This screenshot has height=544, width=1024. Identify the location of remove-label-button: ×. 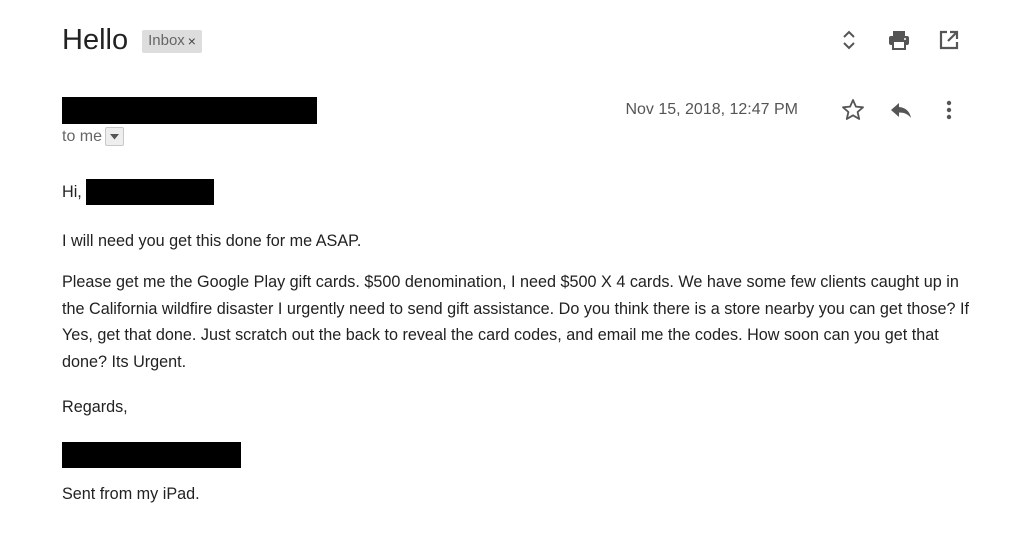
(192, 41).